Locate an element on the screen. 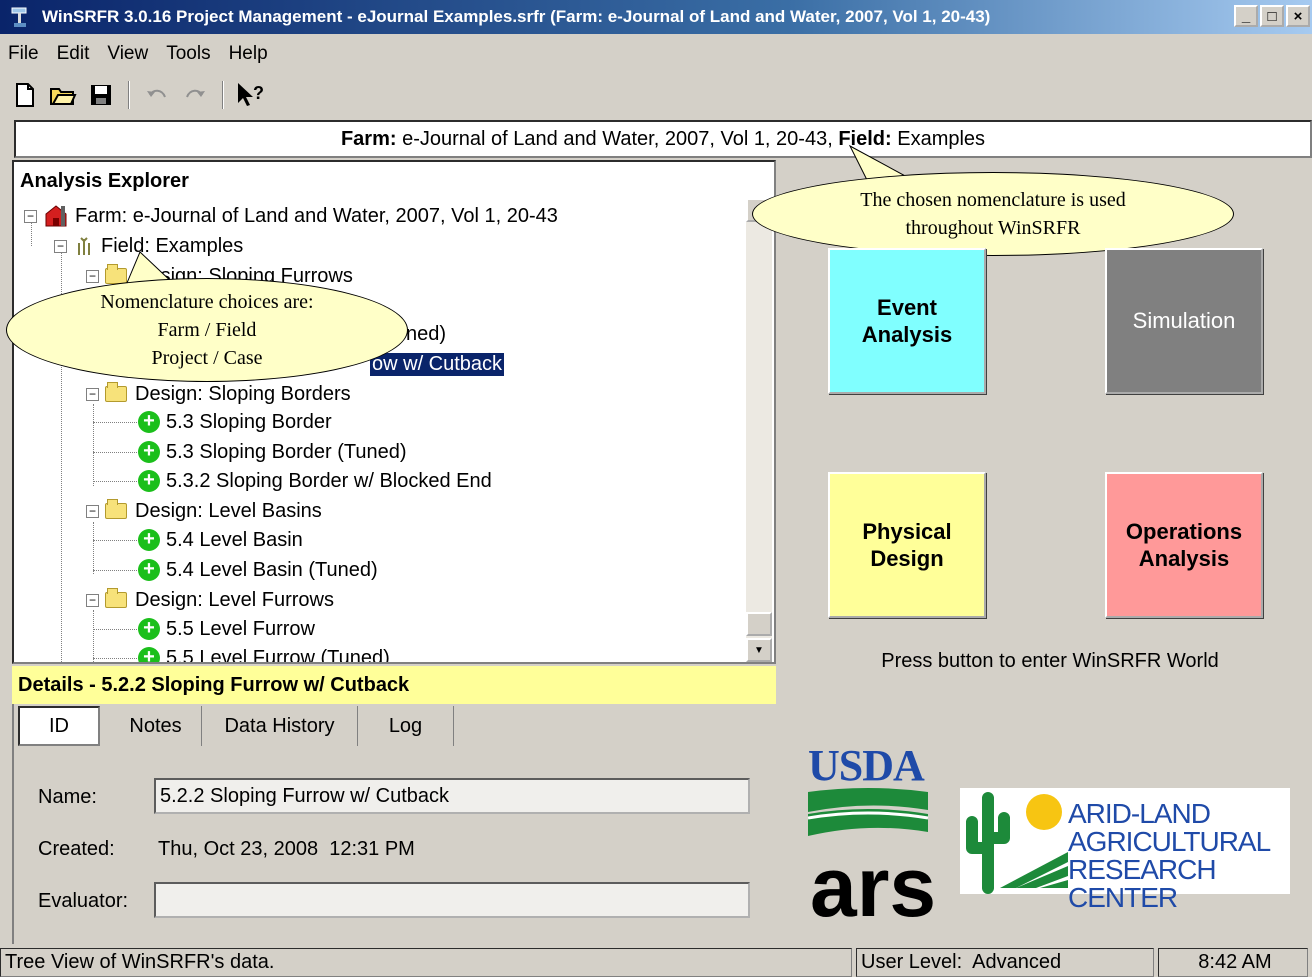 The image size is (1312, 977). event-analysis-button: Event Analysis is located at coordinates (907, 321).